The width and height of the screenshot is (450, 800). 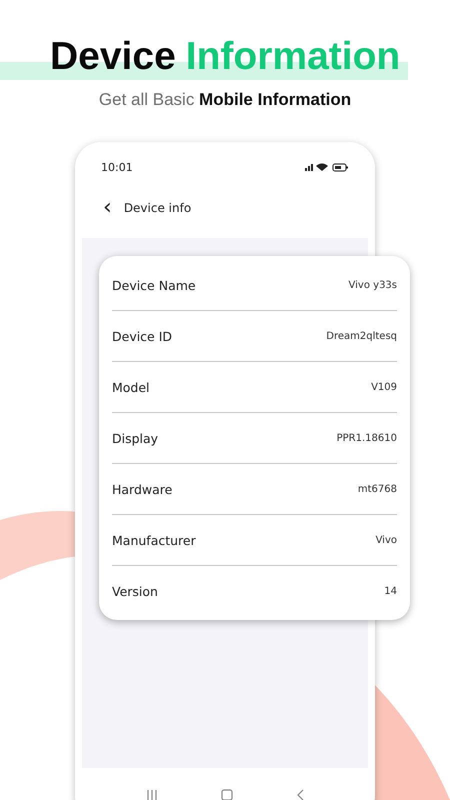 I want to click on info-value: 14, so click(x=390, y=591).